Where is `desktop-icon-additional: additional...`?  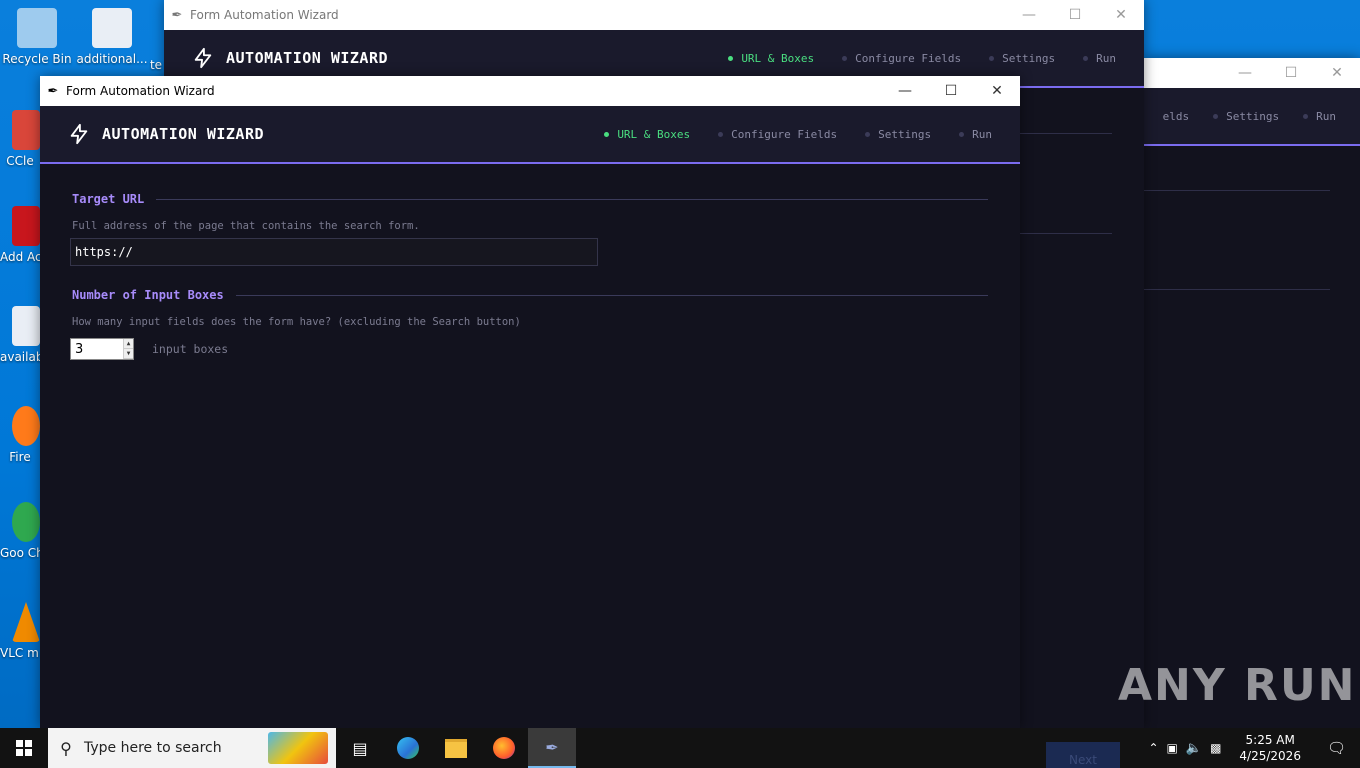
desktop-icon-additional: additional... is located at coordinates (112, 37).